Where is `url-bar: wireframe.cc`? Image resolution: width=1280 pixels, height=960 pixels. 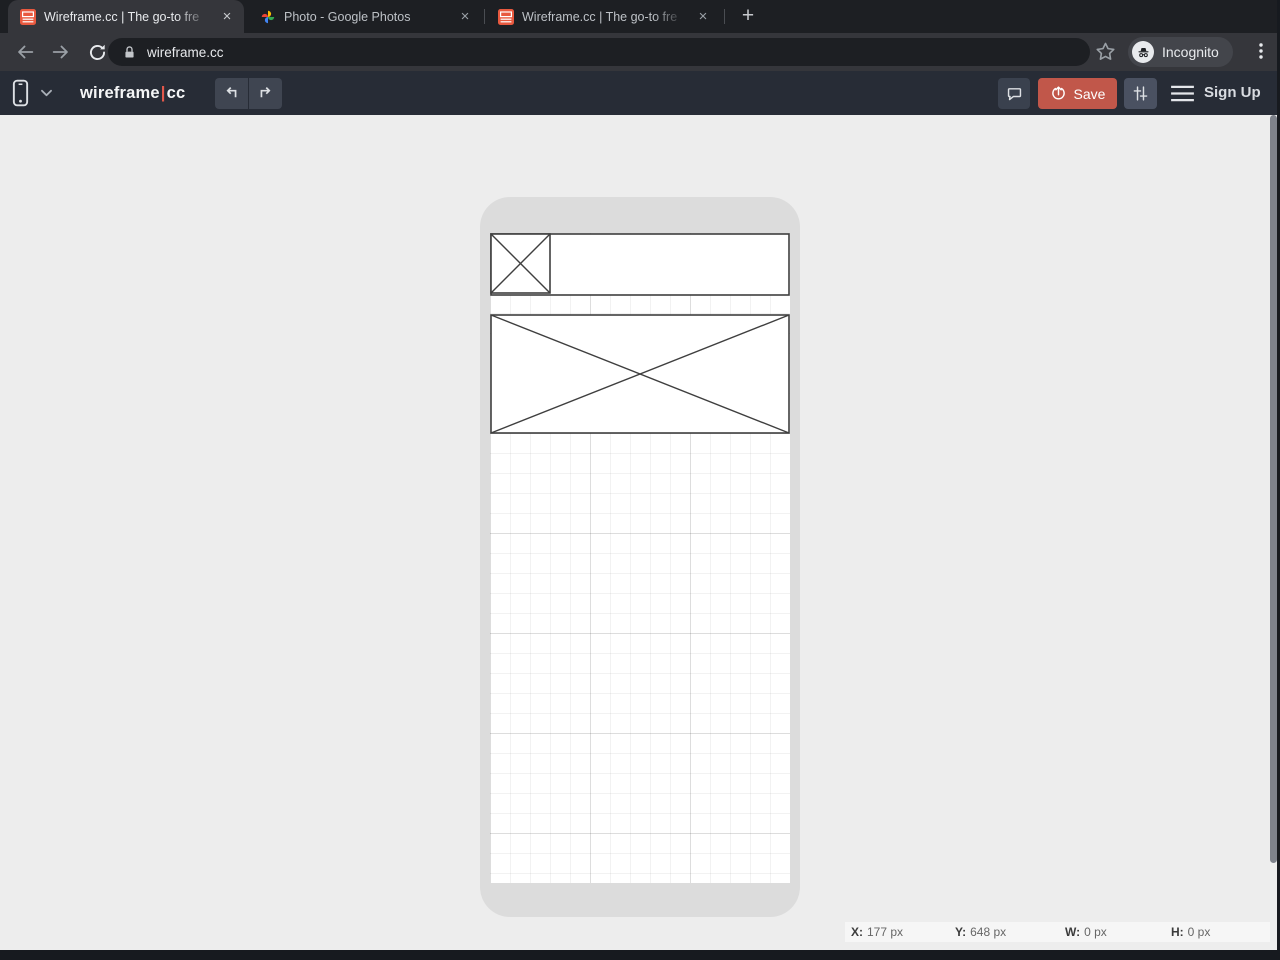
url-bar: wireframe.cc is located at coordinates (599, 52).